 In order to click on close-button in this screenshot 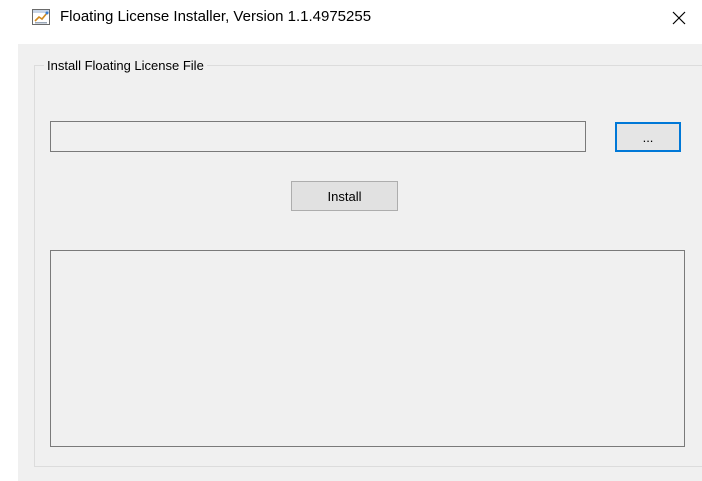, I will do `click(679, 18)`.